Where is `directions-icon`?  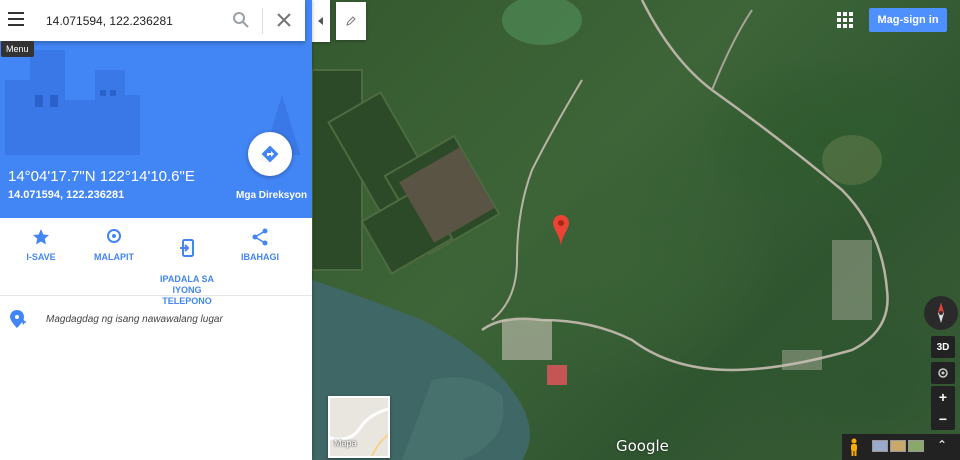 directions-icon is located at coordinates (270, 154).